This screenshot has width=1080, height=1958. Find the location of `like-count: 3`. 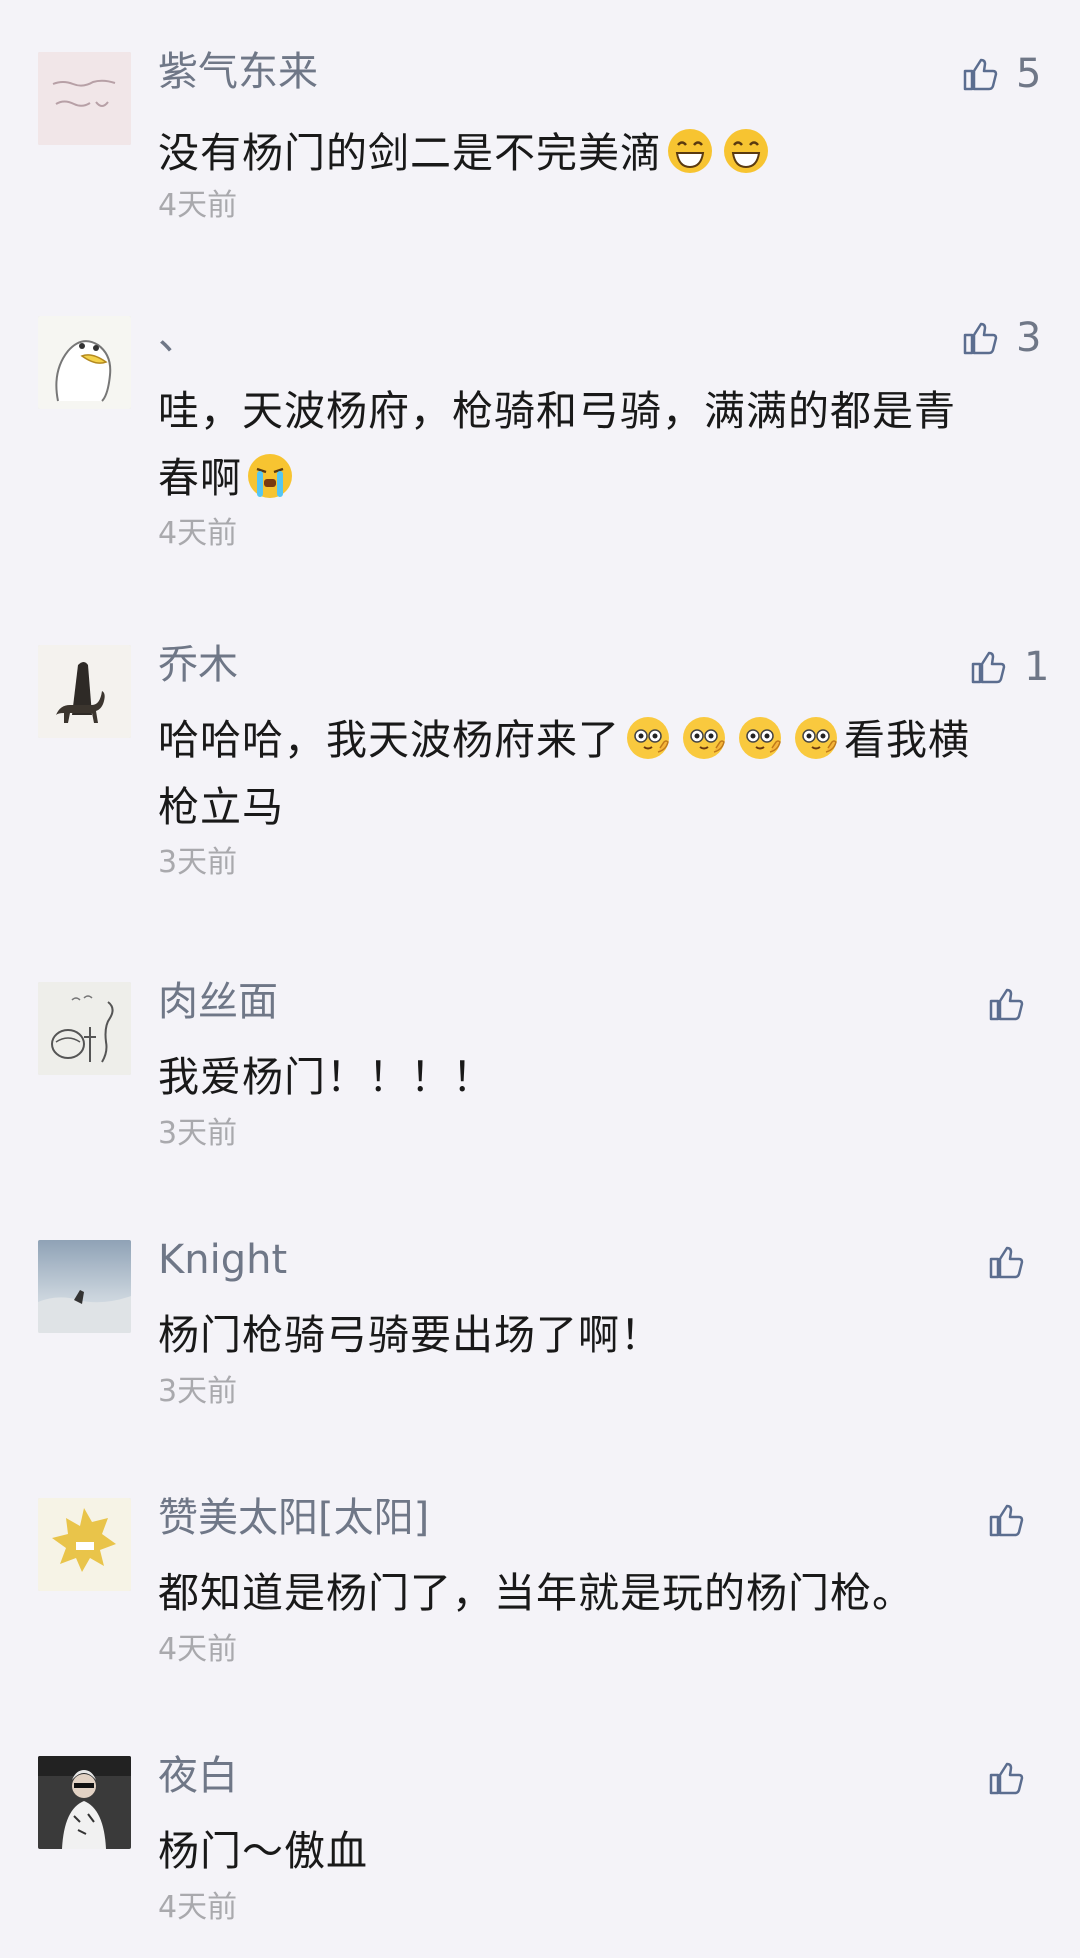

like-count: 3 is located at coordinates (1029, 338).